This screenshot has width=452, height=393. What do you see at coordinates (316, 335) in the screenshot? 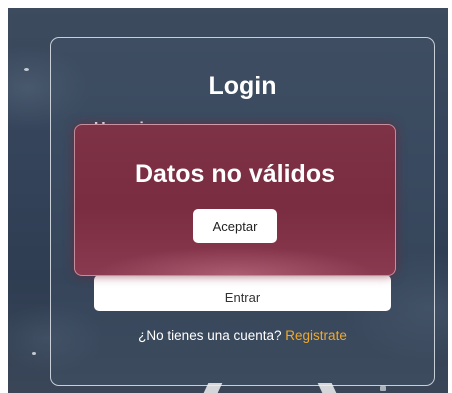
I see `signup-link: Registrate` at bounding box center [316, 335].